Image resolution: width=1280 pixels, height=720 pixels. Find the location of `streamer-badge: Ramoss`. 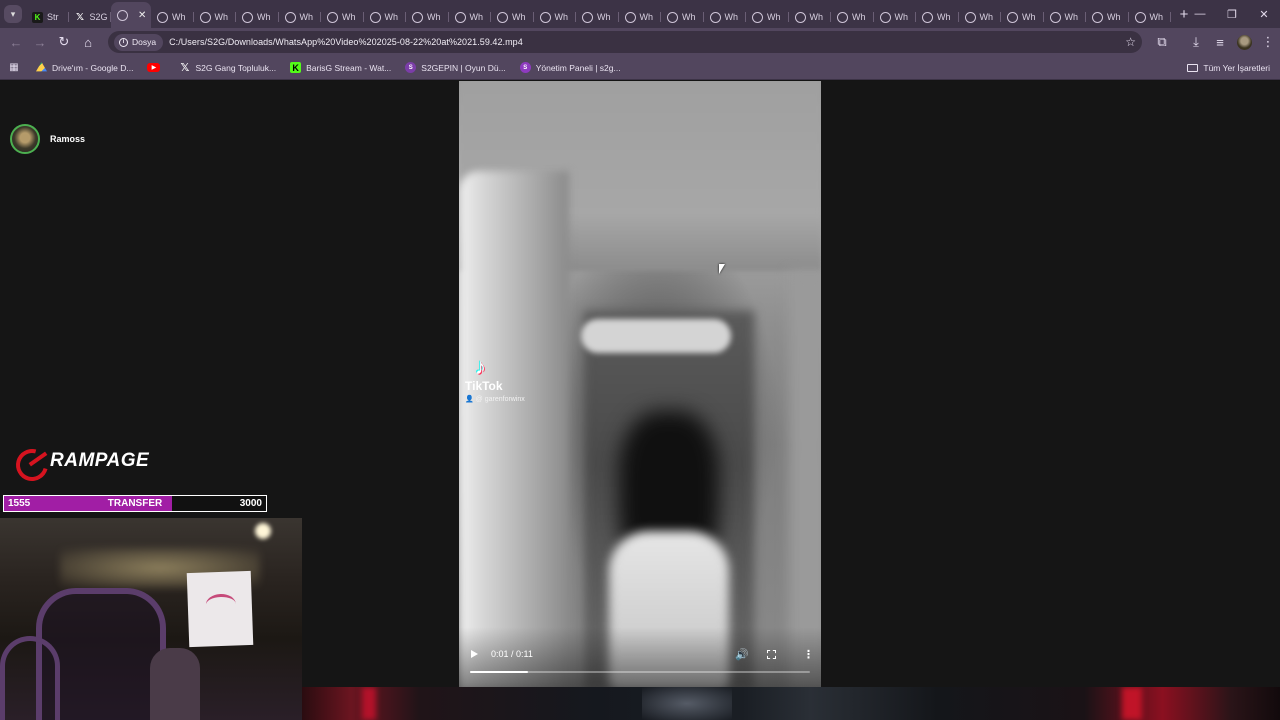

streamer-badge: Ramoss is located at coordinates (47, 139).